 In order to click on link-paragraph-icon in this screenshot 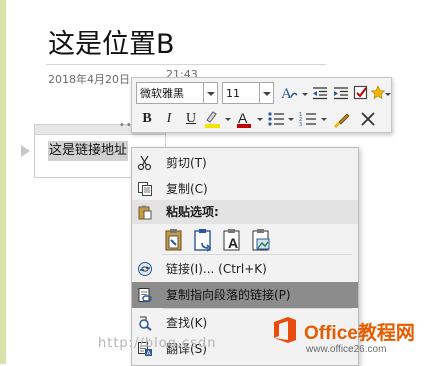, I will do `click(145, 295)`.